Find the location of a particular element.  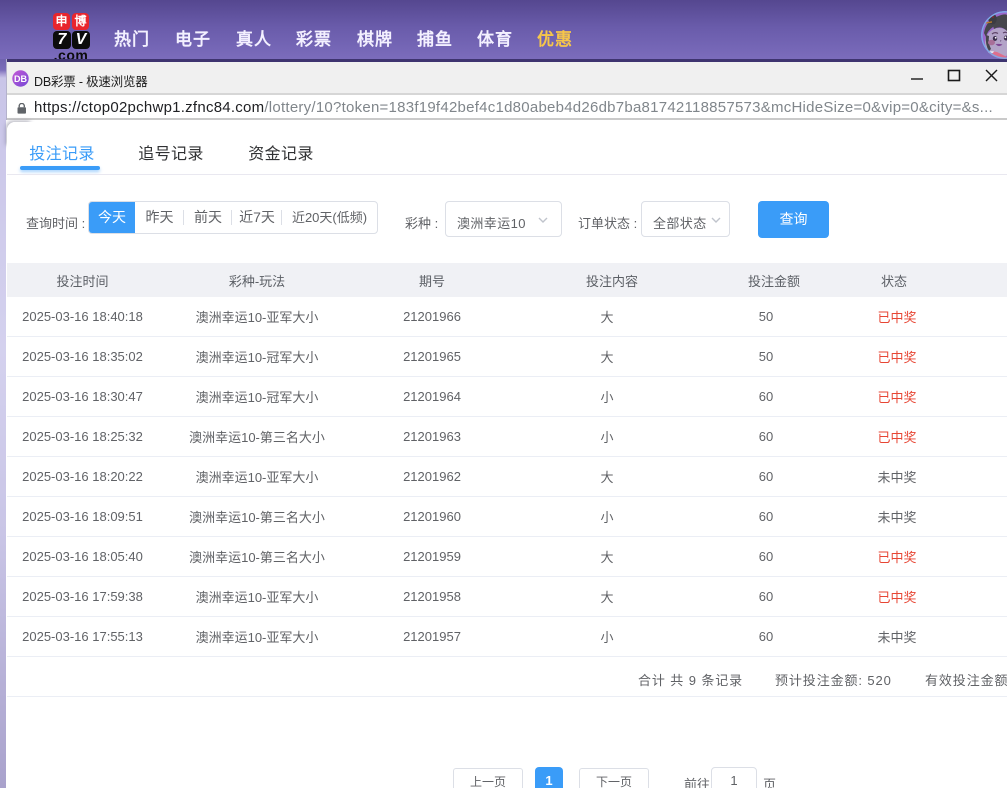

svg-text: DB is located at coordinates (20, 79).